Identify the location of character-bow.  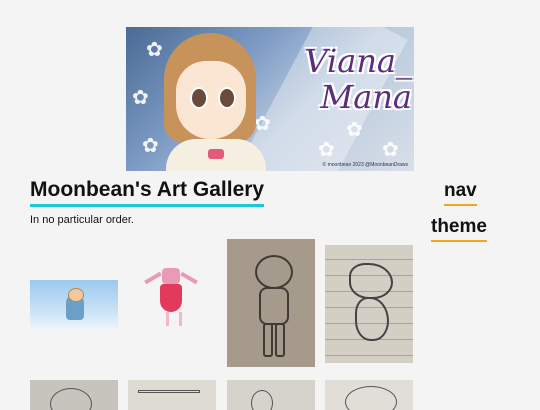
(216, 154).